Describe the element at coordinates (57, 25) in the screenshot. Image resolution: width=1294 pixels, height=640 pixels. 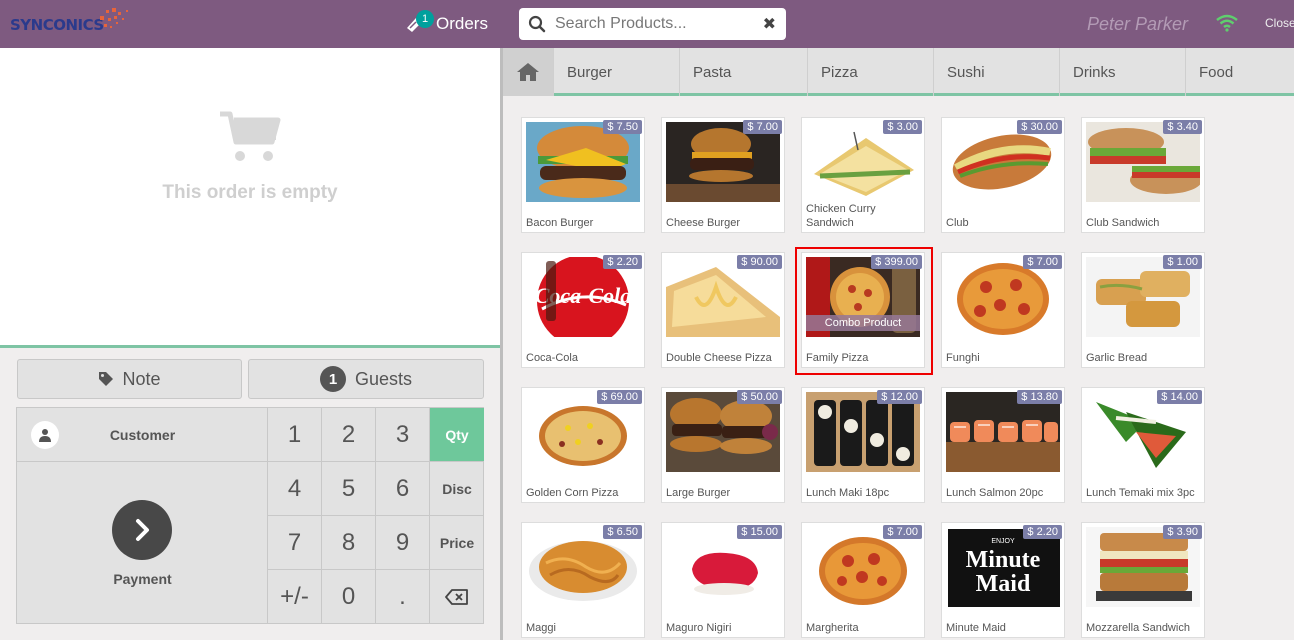
I see `brand-logo-text: SYNCONICS` at that location.